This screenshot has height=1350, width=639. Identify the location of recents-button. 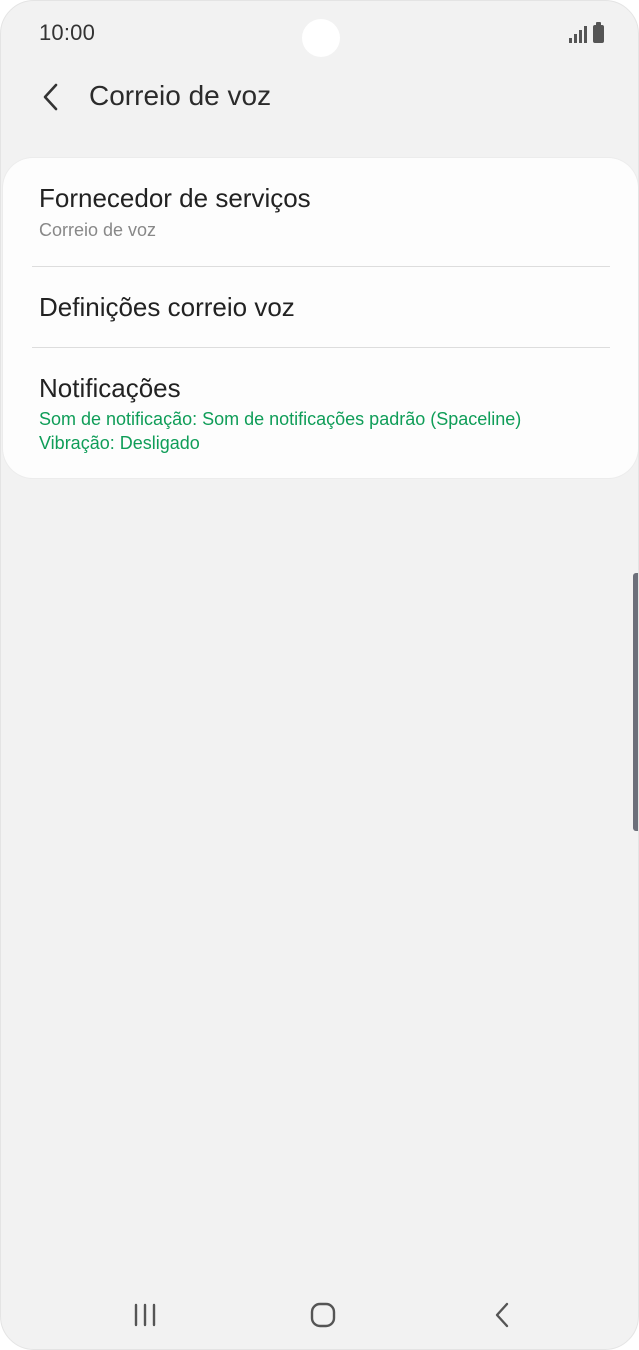
(145, 1315).